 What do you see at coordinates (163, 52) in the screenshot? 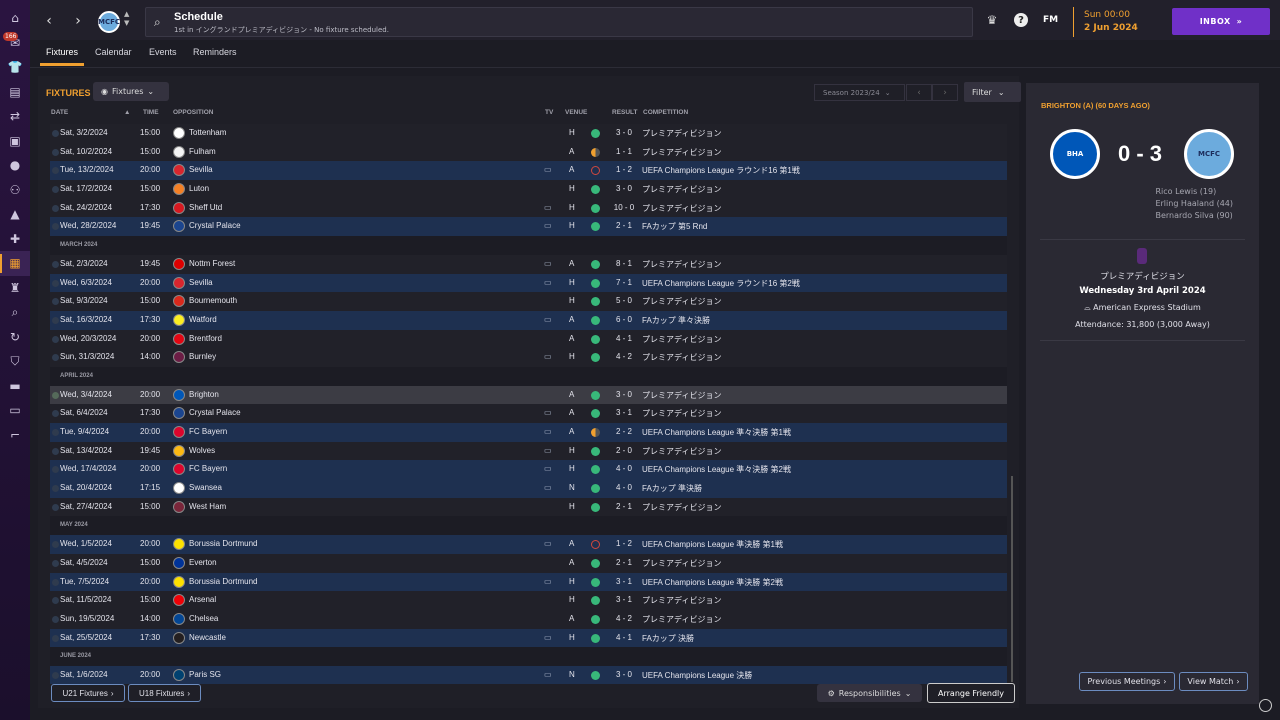
I see `tab-events: Events` at bounding box center [163, 52].